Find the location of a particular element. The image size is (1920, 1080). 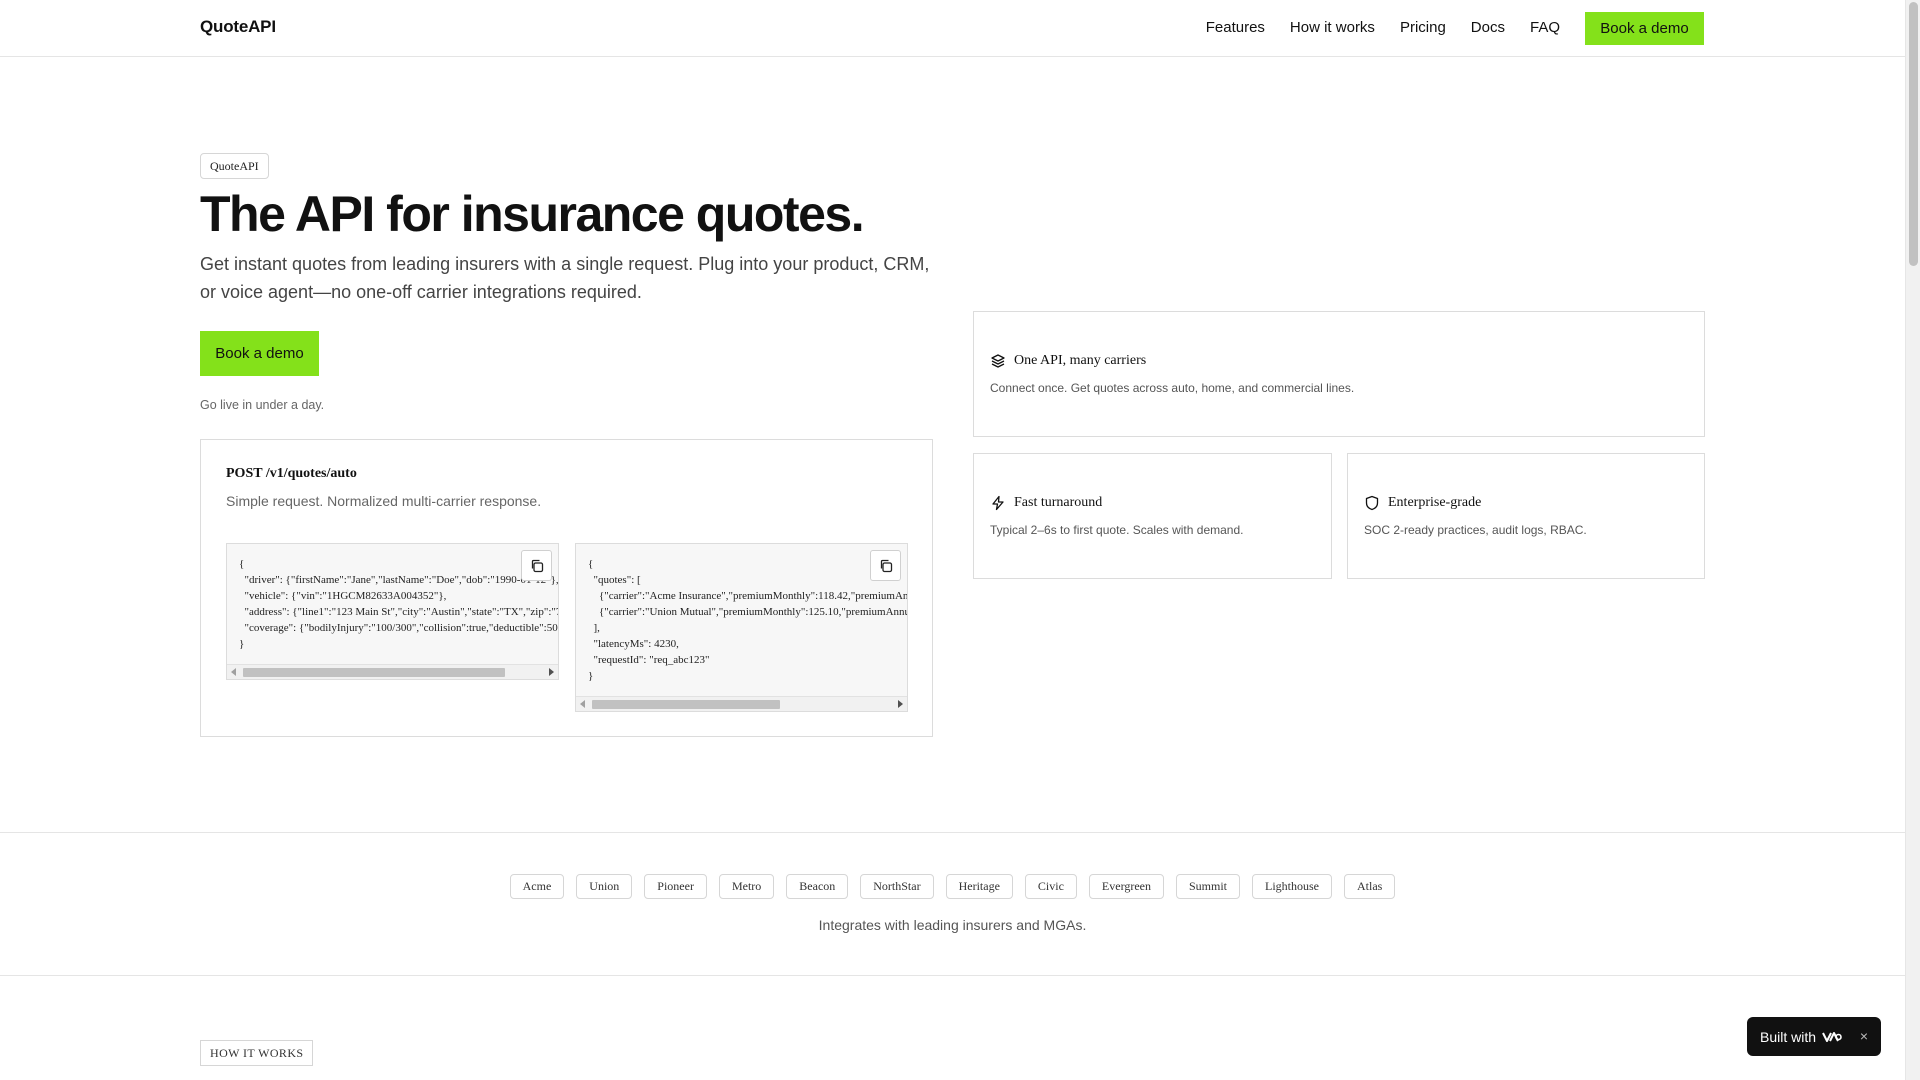

carrier-pill: Metro is located at coordinates (746, 886).